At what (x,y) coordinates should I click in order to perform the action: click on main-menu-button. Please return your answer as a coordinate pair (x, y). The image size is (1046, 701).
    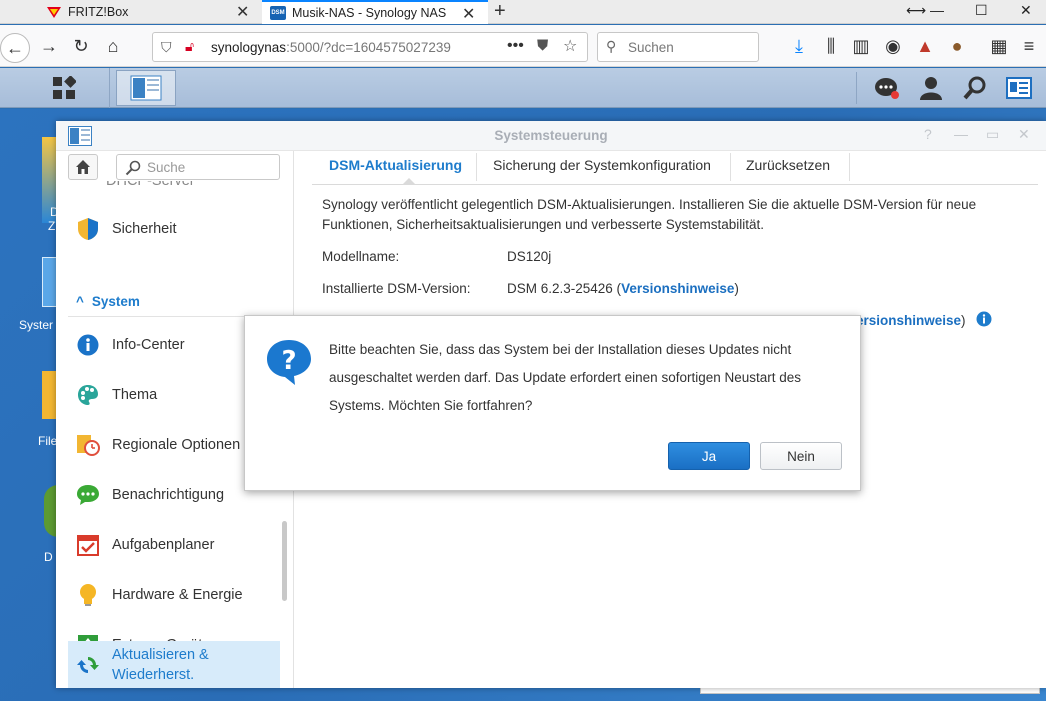
    Looking at the image, I should click on (64, 88).